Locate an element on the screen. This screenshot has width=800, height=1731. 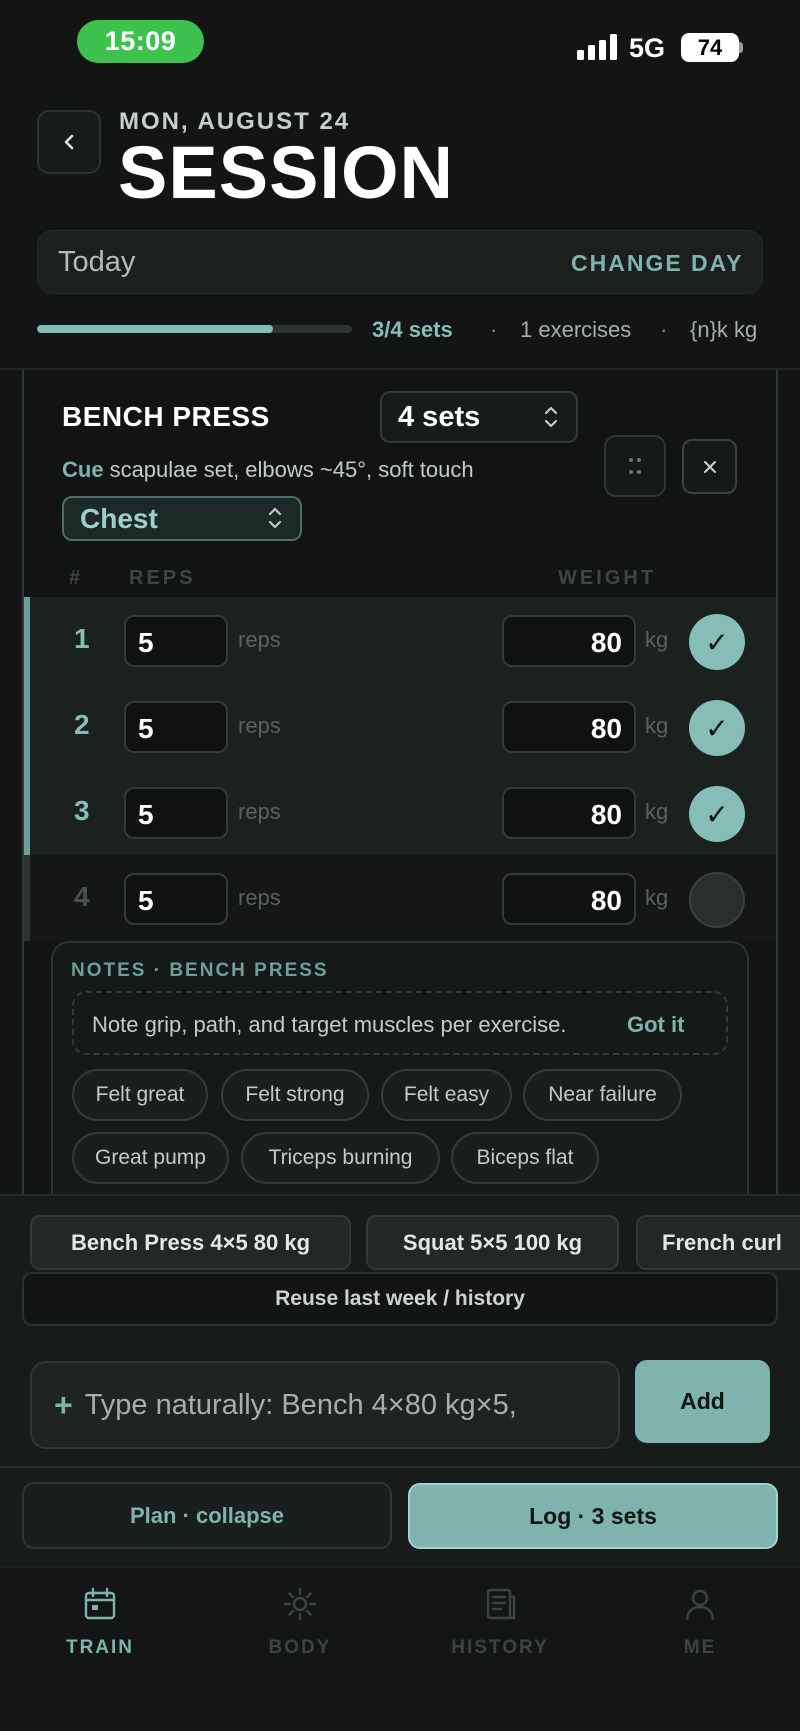
column-header-number: # is located at coordinates (76, 578).